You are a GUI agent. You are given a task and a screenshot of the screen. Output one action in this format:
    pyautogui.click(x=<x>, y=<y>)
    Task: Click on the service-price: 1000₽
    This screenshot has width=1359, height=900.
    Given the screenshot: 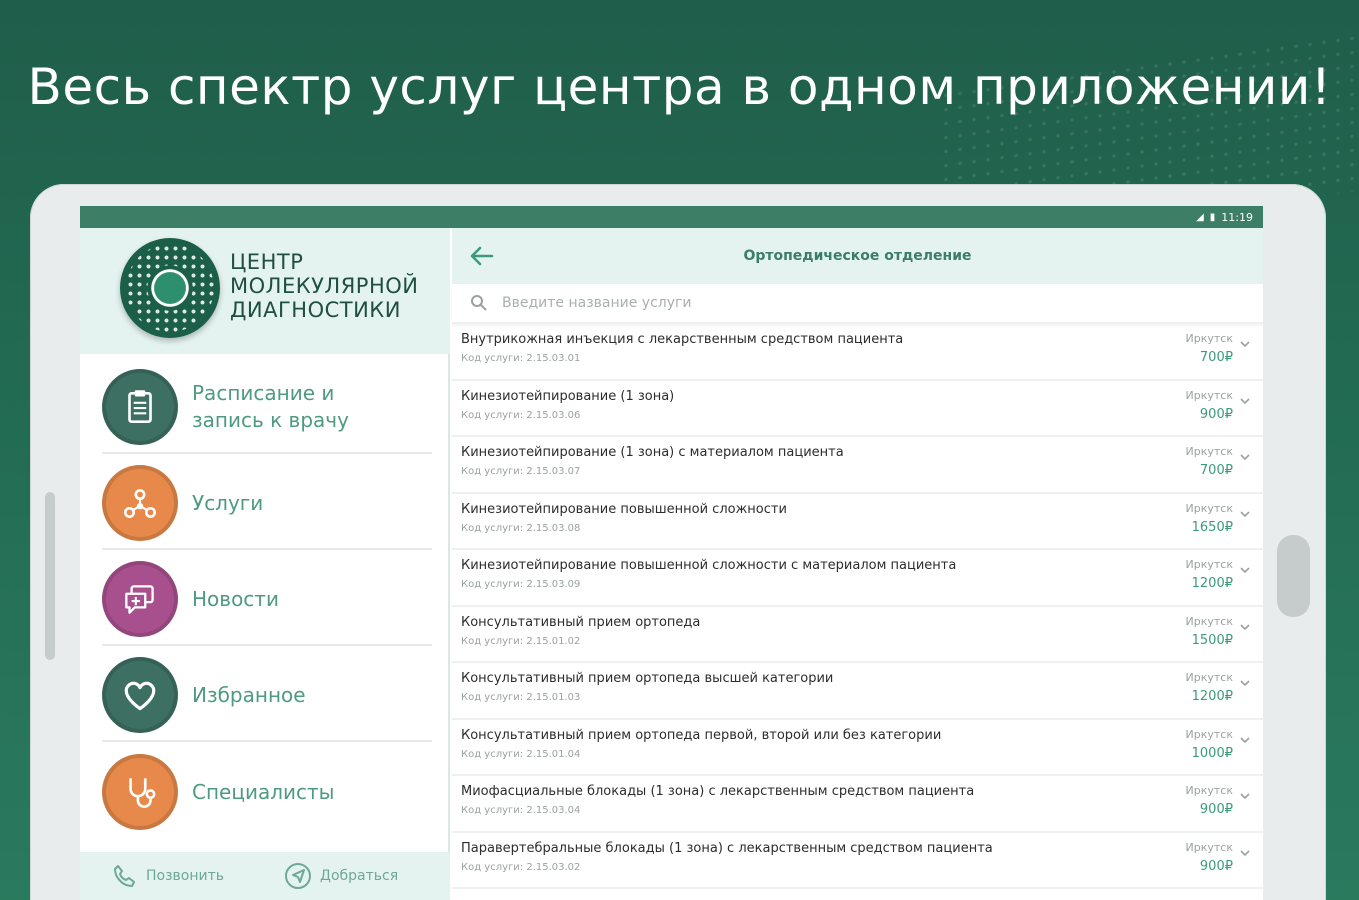 What is the action you would take?
    pyautogui.click(x=1212, y=753)
    